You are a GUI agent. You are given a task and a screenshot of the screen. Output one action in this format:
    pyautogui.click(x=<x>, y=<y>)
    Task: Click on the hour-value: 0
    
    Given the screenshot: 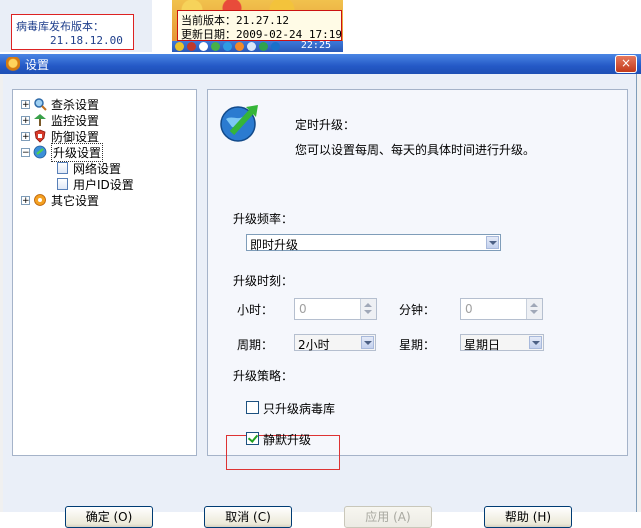 What is the action you would take?
    pyautogui.click(x=303, y=309)
    